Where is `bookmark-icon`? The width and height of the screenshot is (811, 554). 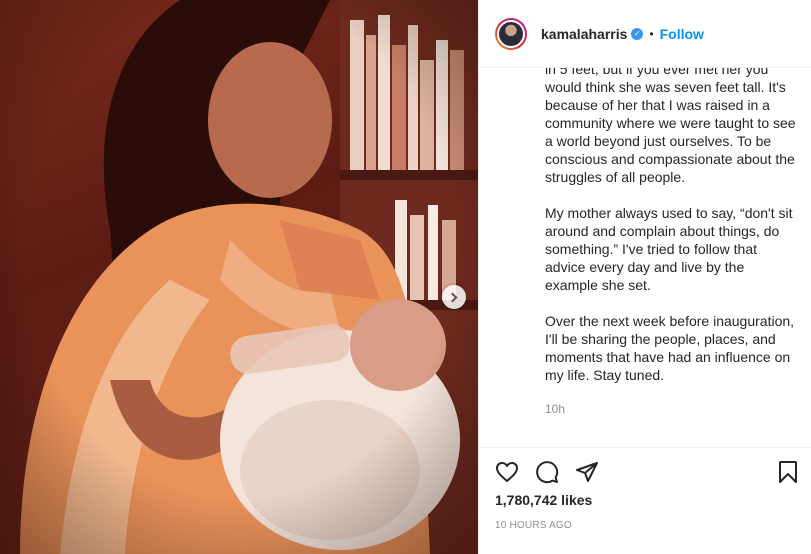 bookmark-icon is located at coordinates (788, 472).